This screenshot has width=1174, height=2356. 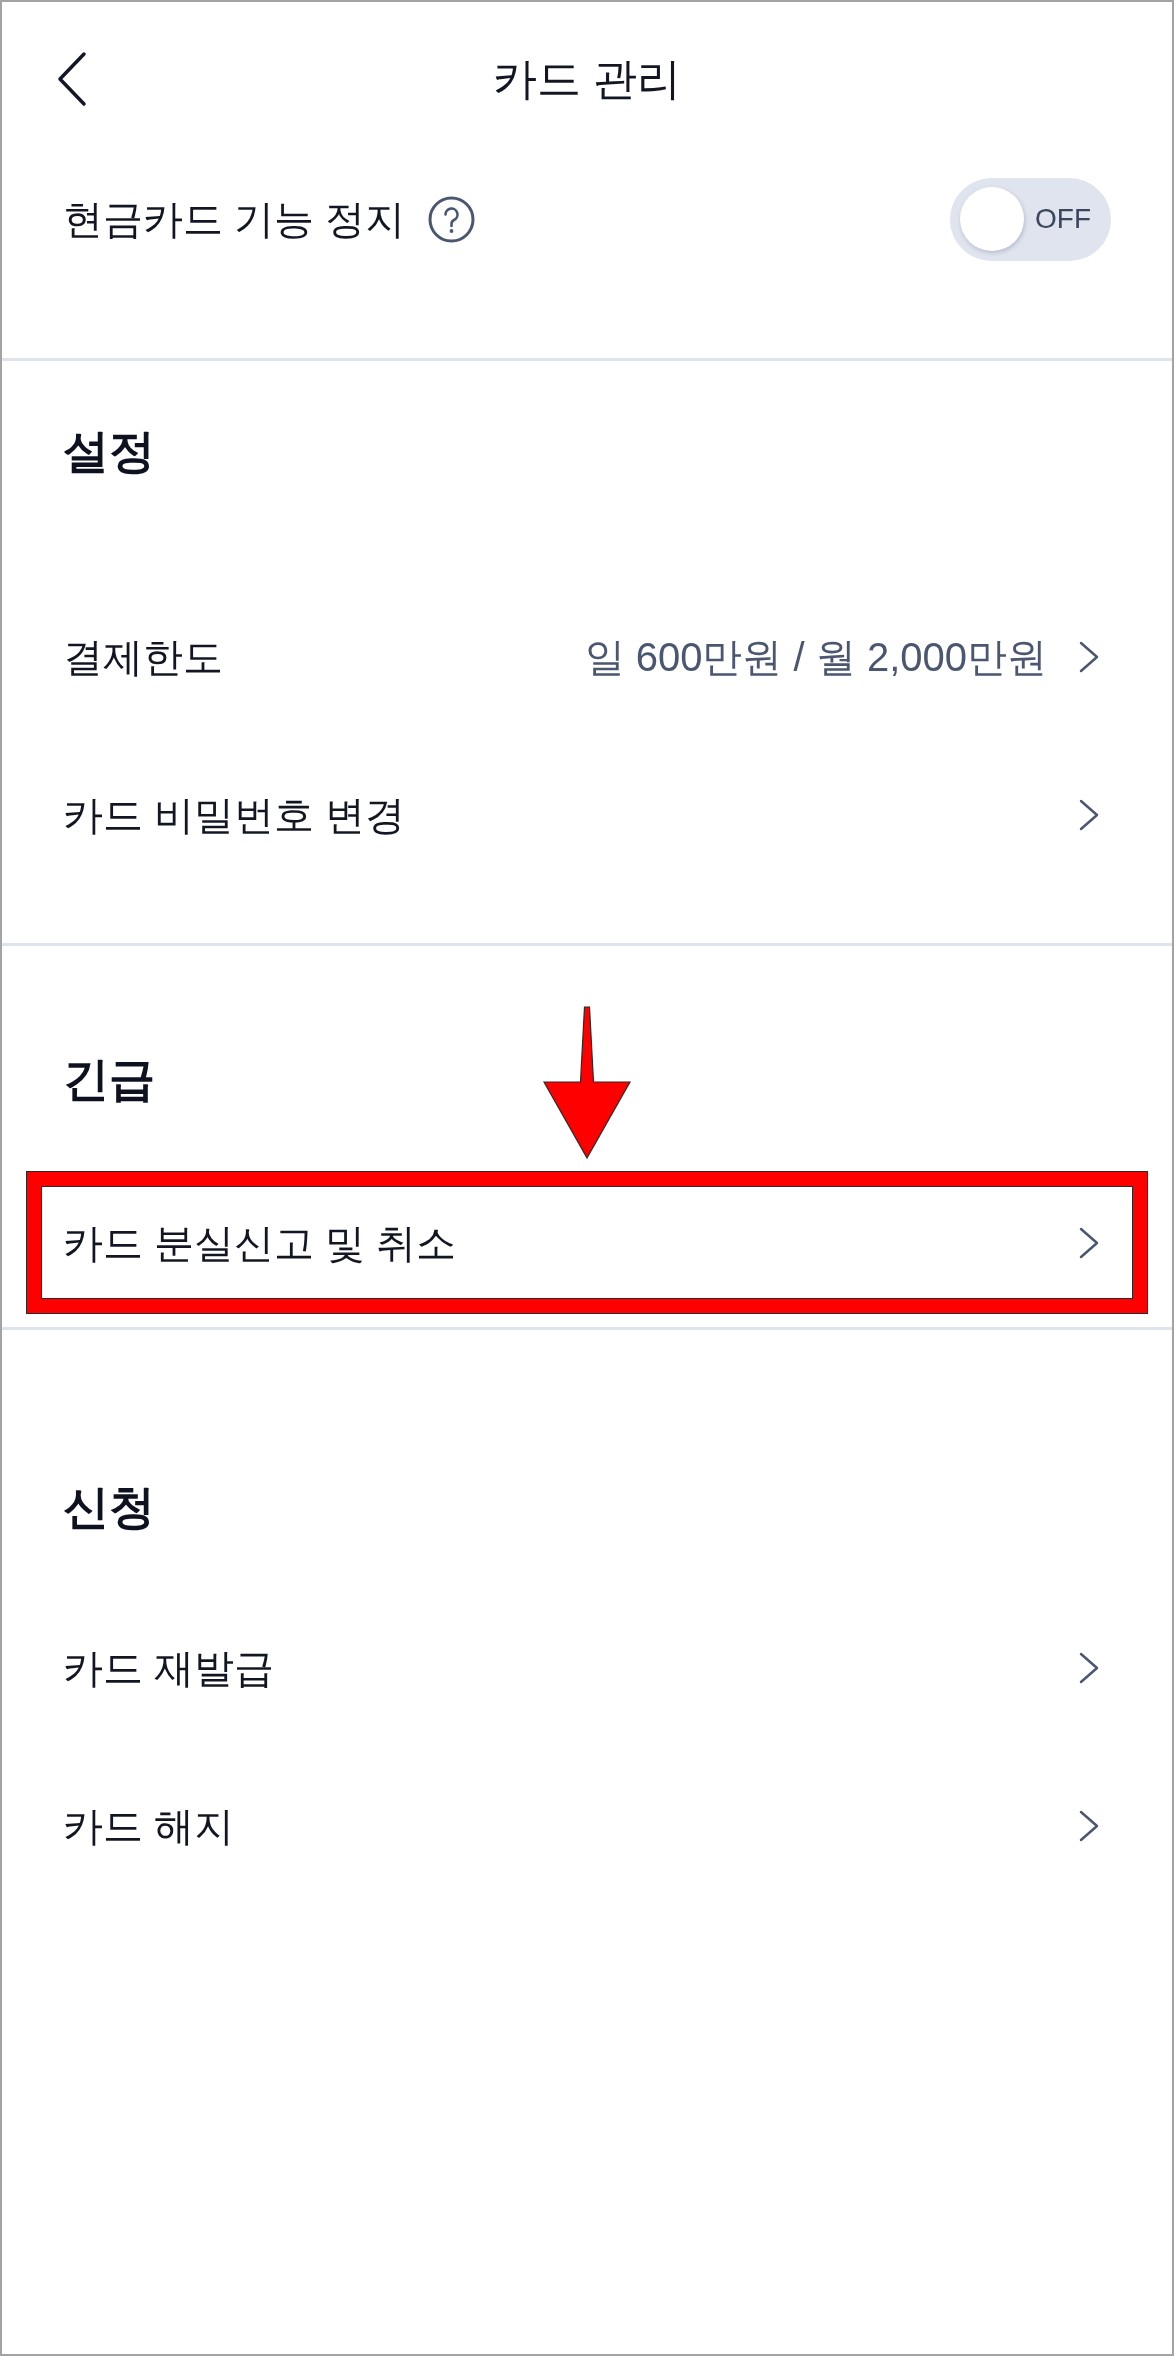 I want to click on section-heading: 긴급, so click(x=109, y=1079).